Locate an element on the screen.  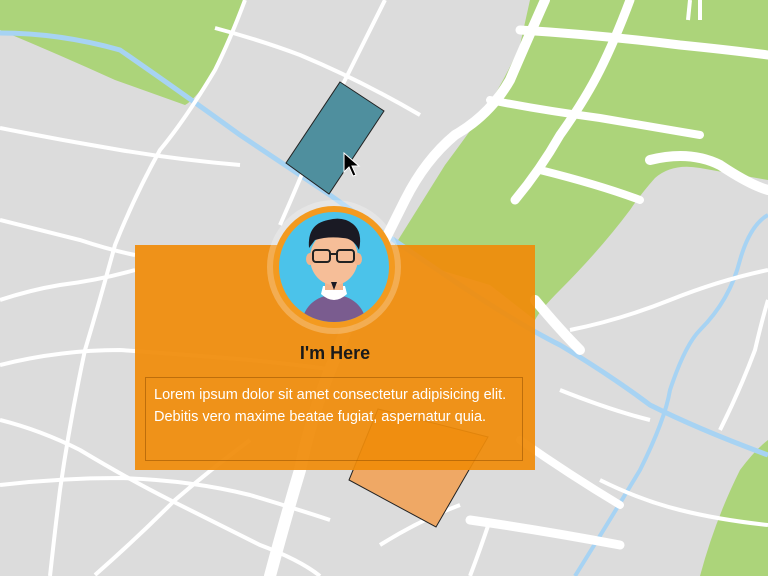
popup-title: I'm Here is located at coordinates (335, 353).